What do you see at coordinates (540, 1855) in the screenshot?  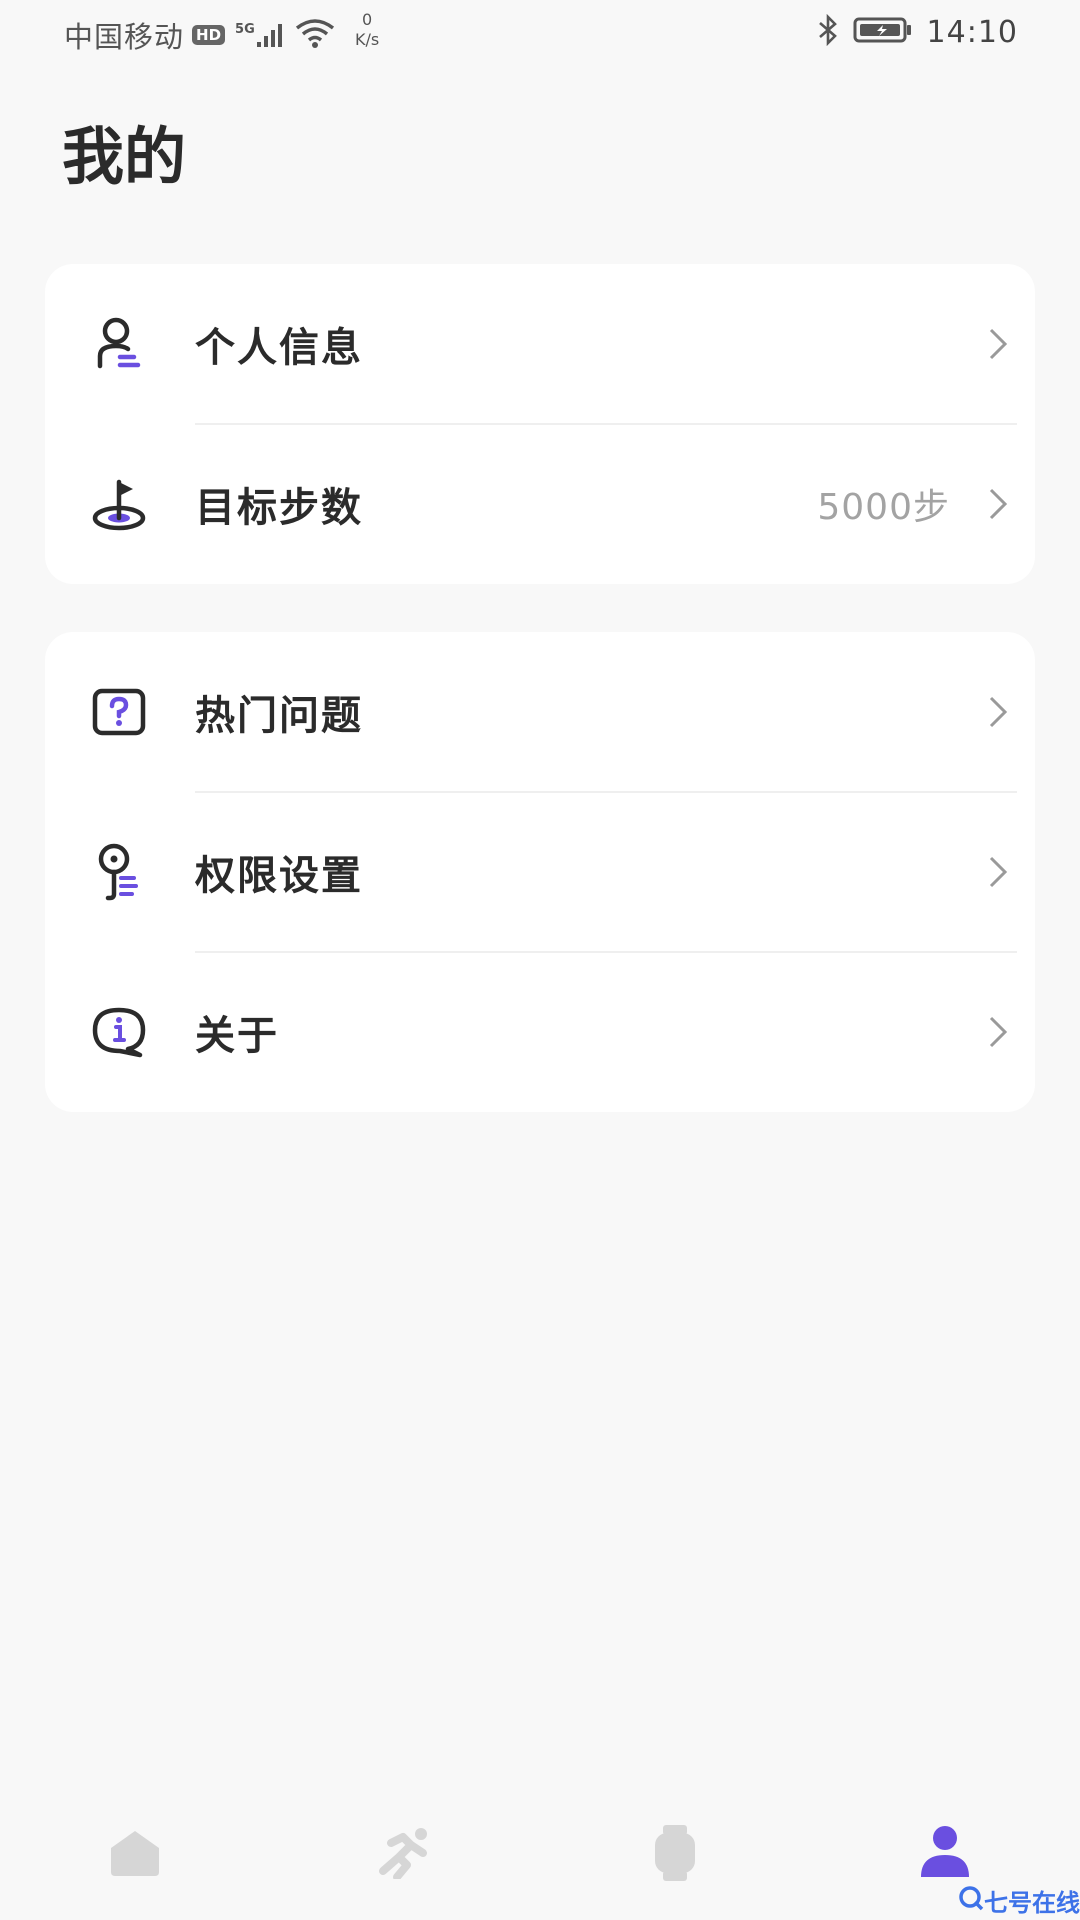 I see `bottom-tab-bar: 七号在线` at bounding box center [540, 1855].